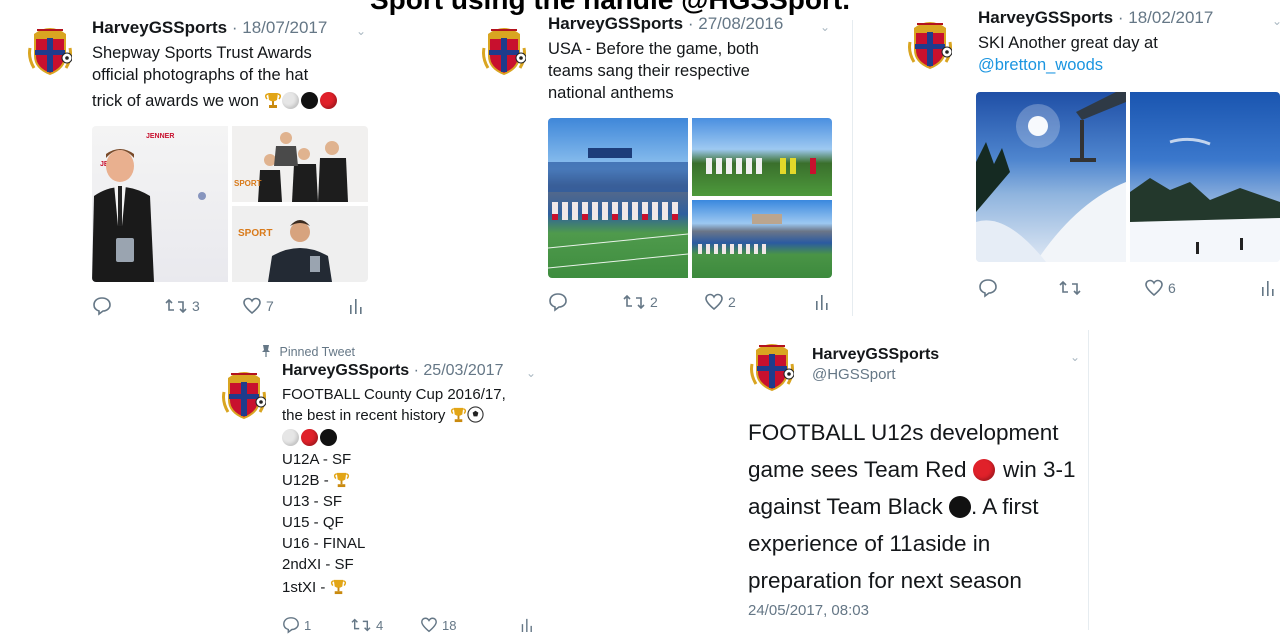 Image resolution: width=1288 pixels, height=636 pixels. I want to click on ski-slope-illustration, so click(1205, 199).